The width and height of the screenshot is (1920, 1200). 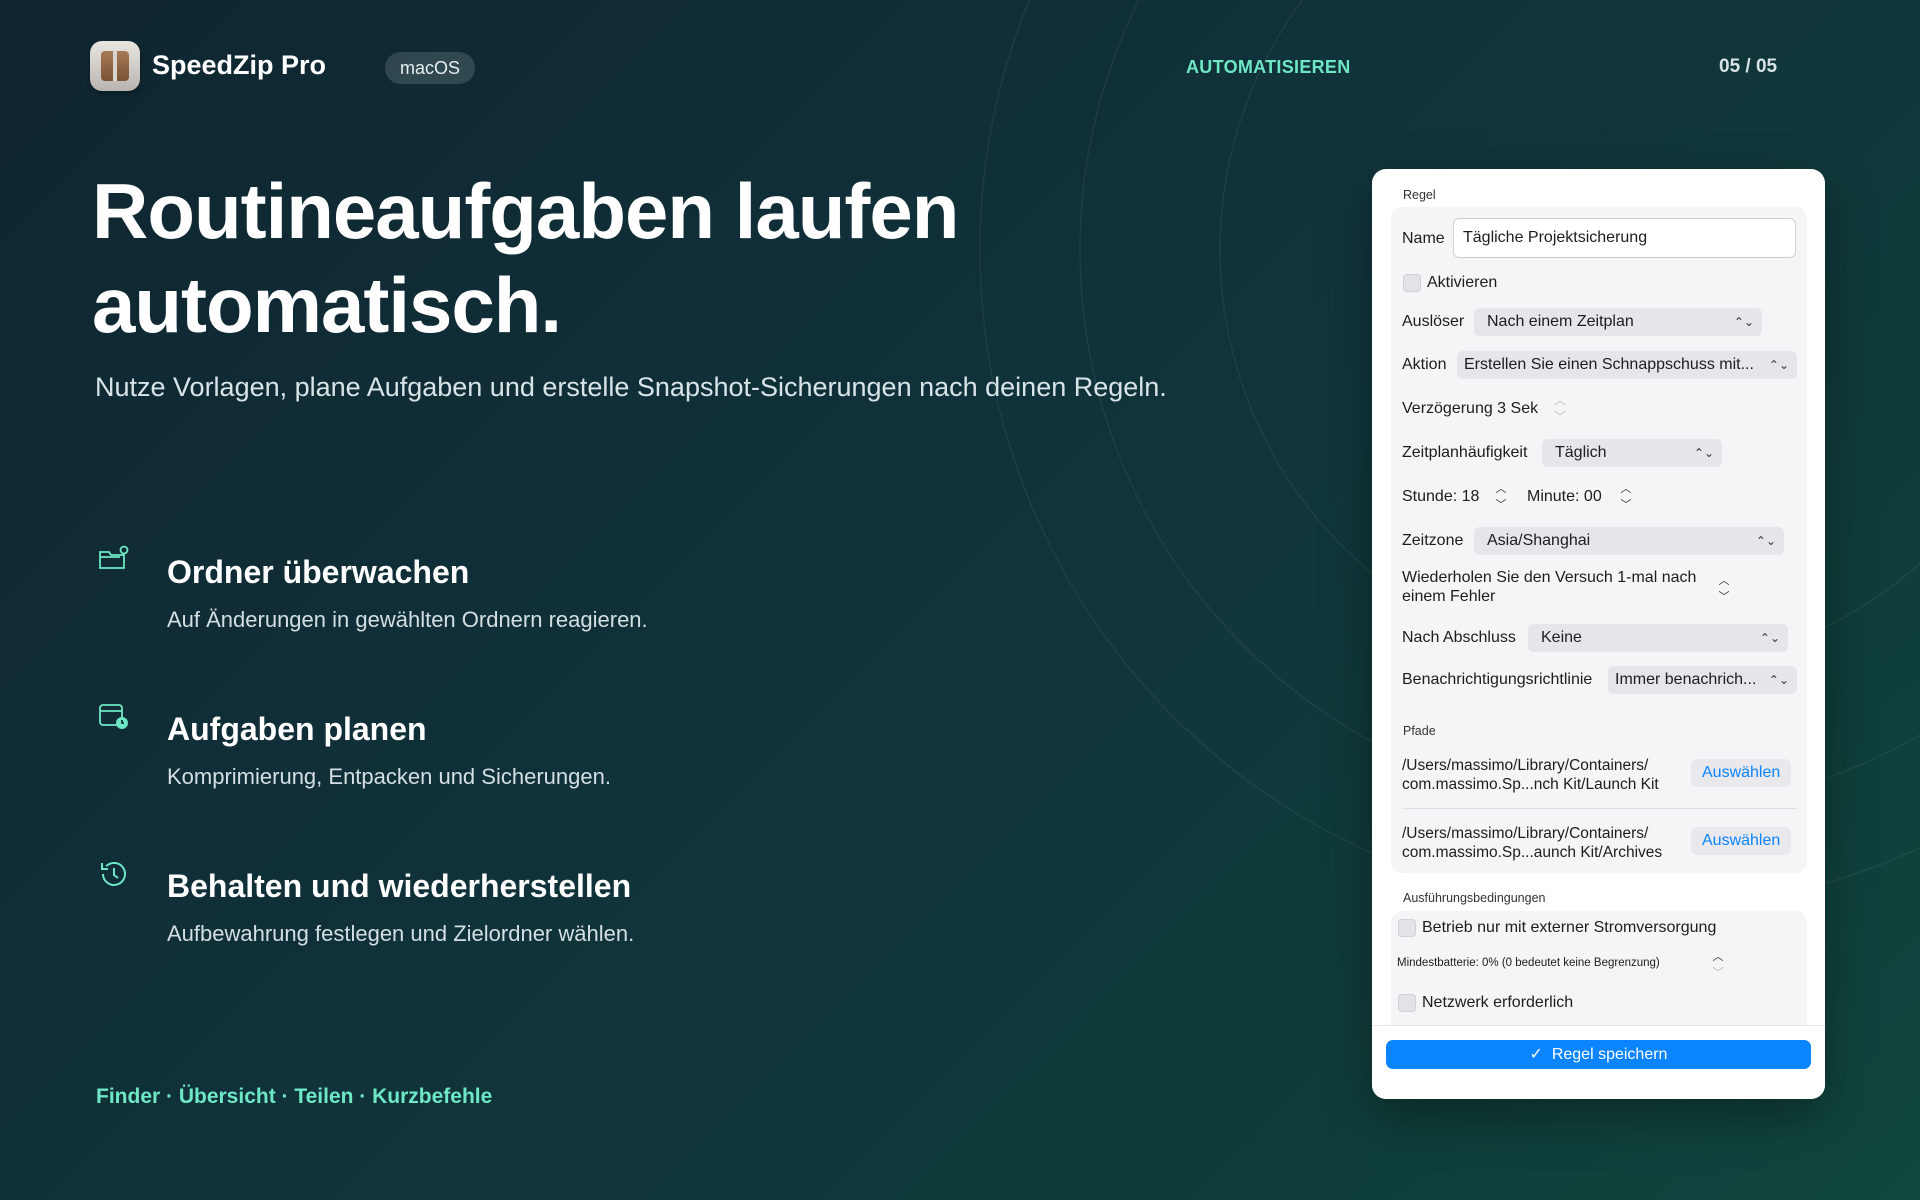 I want to click on trigger-label: Auslöser, so click(x=1433, y=321).